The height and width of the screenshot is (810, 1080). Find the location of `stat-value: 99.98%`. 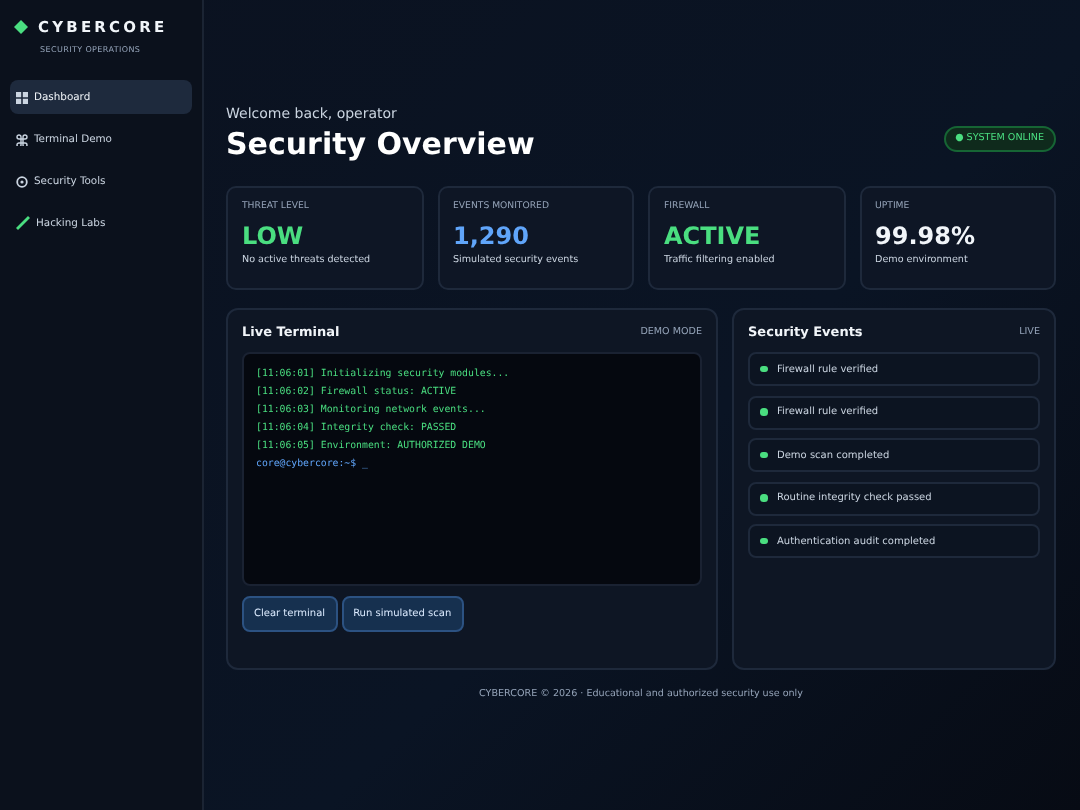

stat-value: 99.98% is located at coordinates (926, 236).